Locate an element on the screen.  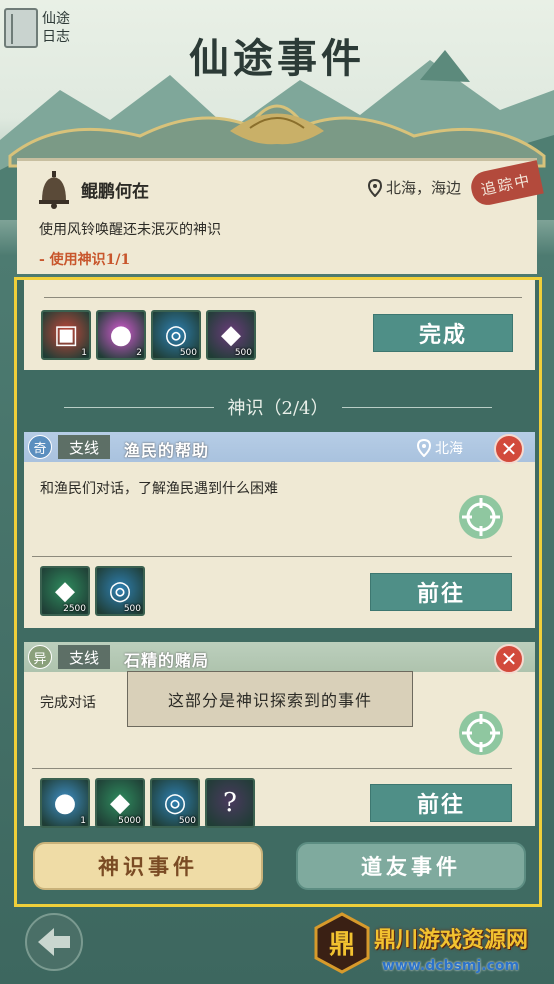
svg-text: 鼎 is located at coordinates (342, 945).